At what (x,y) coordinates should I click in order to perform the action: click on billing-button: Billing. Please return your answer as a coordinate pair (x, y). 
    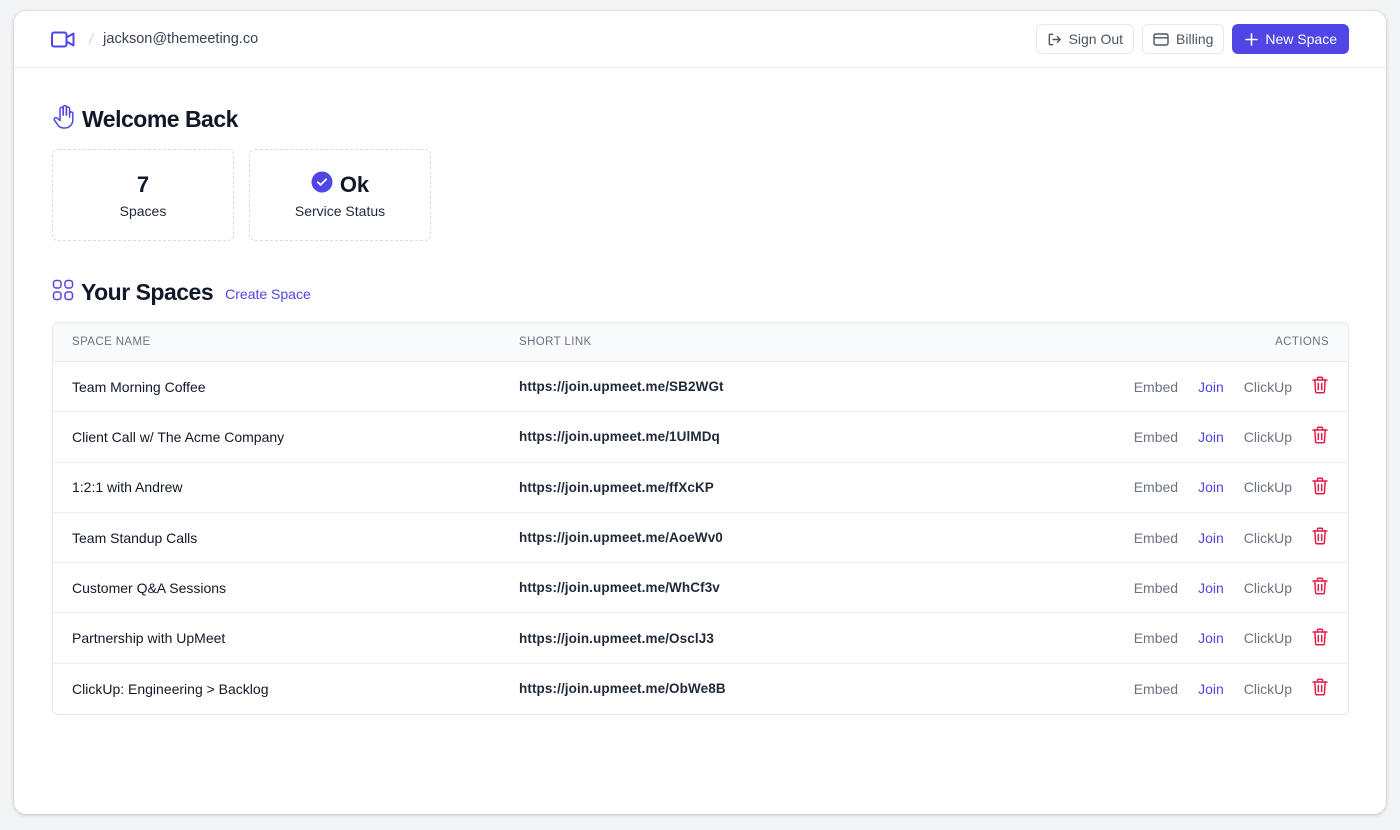
    Looking at the image, I should click on (1183, 39).